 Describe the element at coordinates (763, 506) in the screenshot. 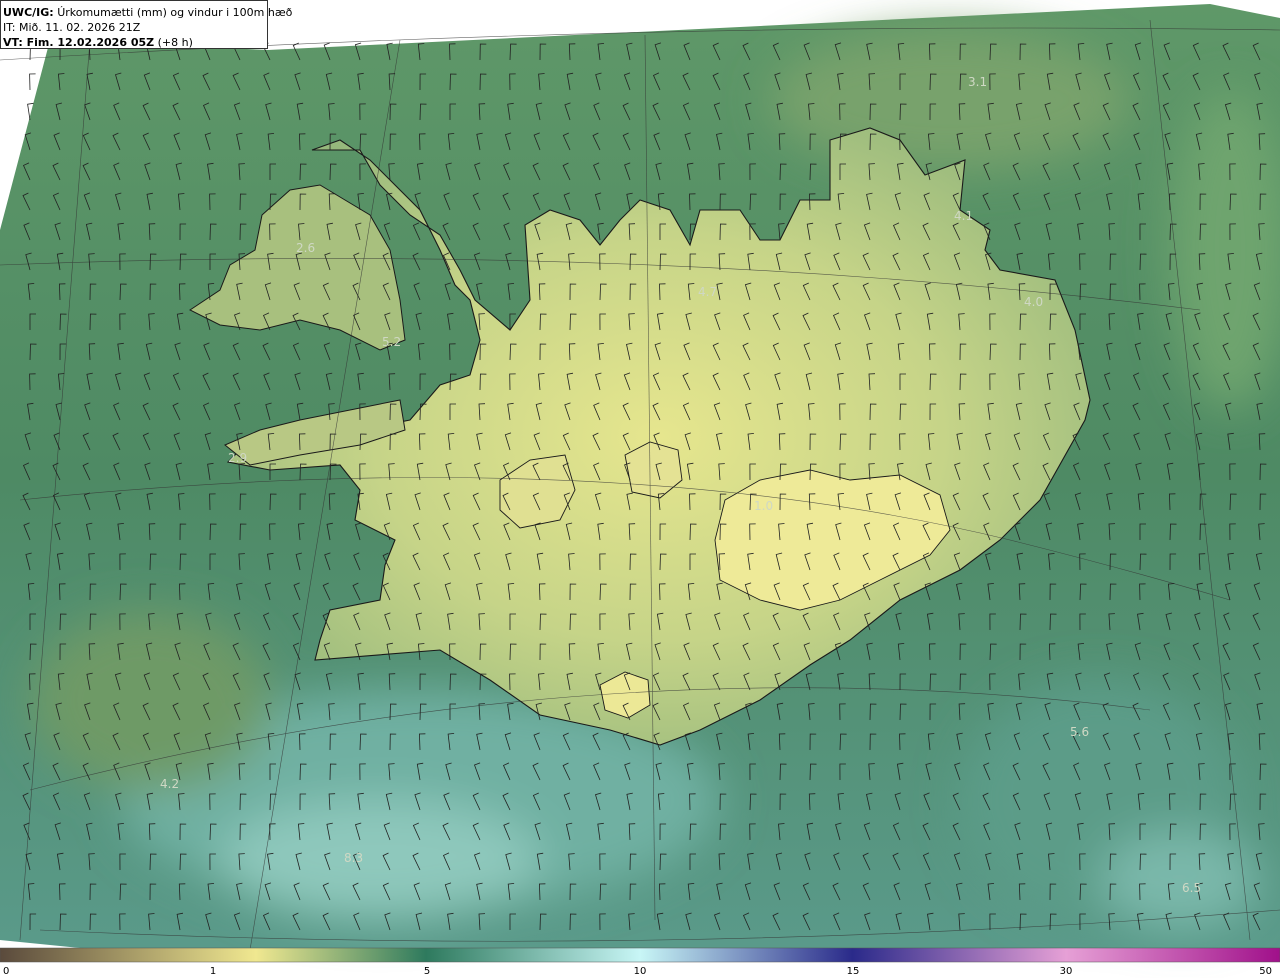

I see `value-label: 1.0` at that location.